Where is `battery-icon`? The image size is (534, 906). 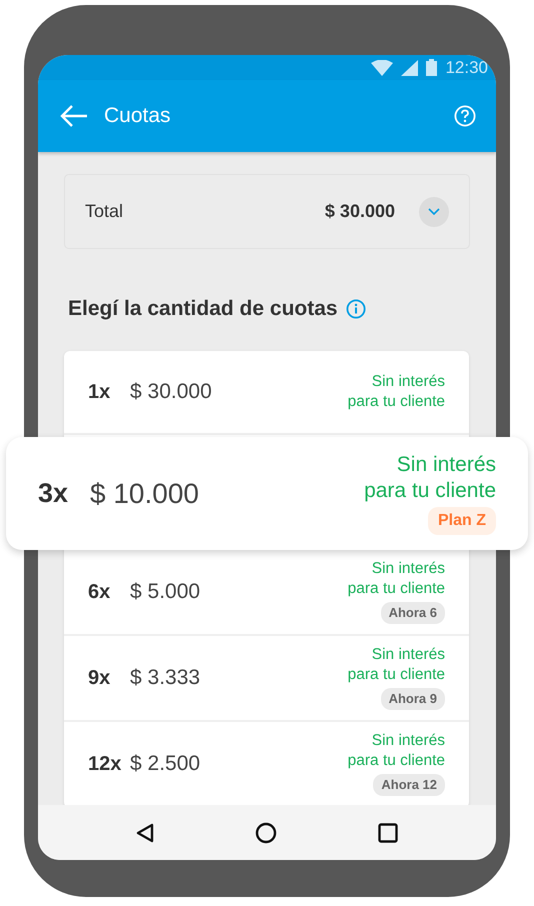
battery-icon is located at coordinates (432, 67).